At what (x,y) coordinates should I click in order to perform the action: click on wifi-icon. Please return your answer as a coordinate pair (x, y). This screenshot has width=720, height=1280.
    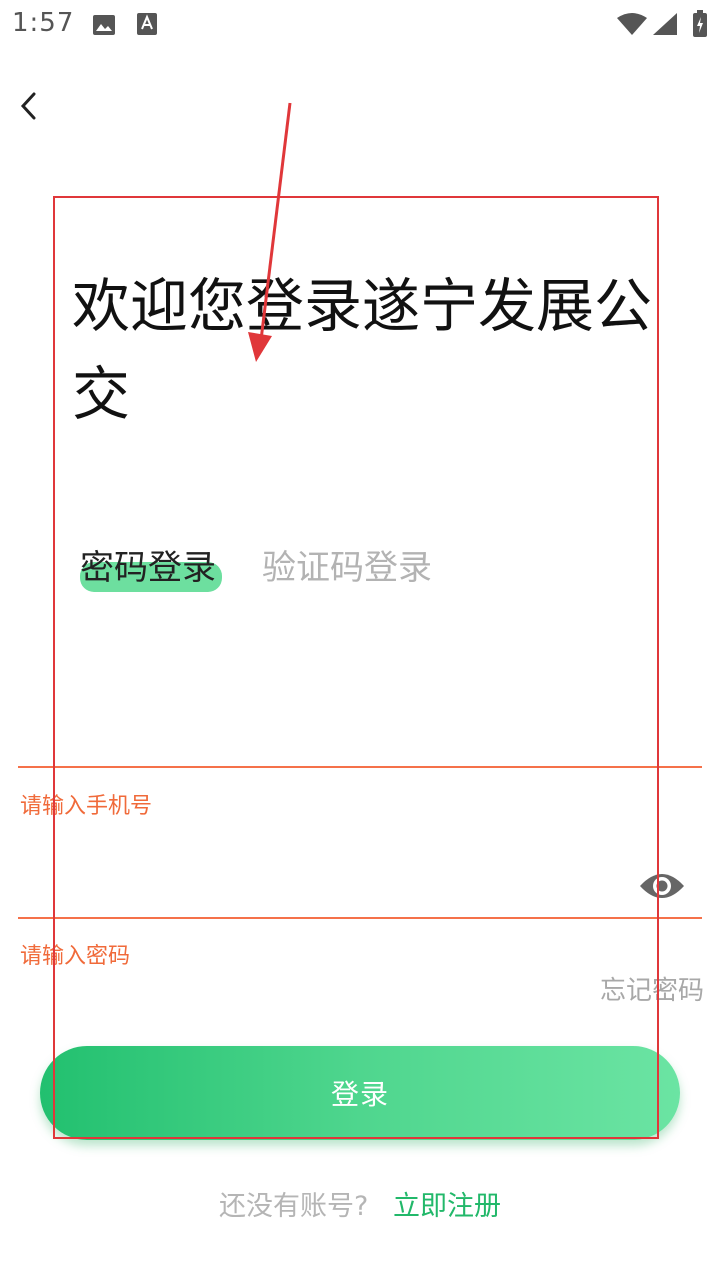
    Looking at the image, I should click on (632, 24).